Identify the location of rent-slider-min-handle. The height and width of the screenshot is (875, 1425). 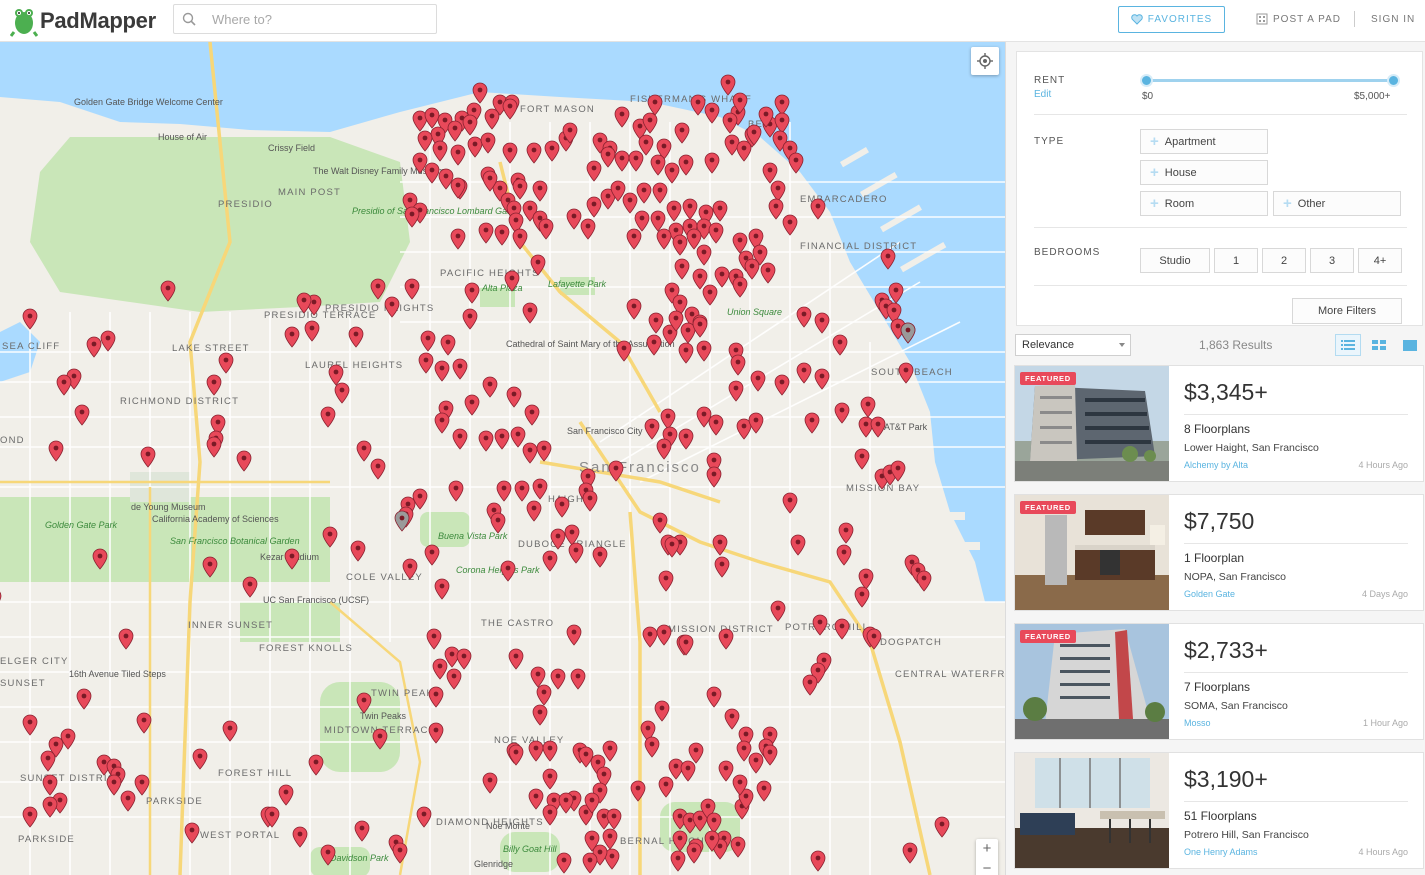
(1146, 80).